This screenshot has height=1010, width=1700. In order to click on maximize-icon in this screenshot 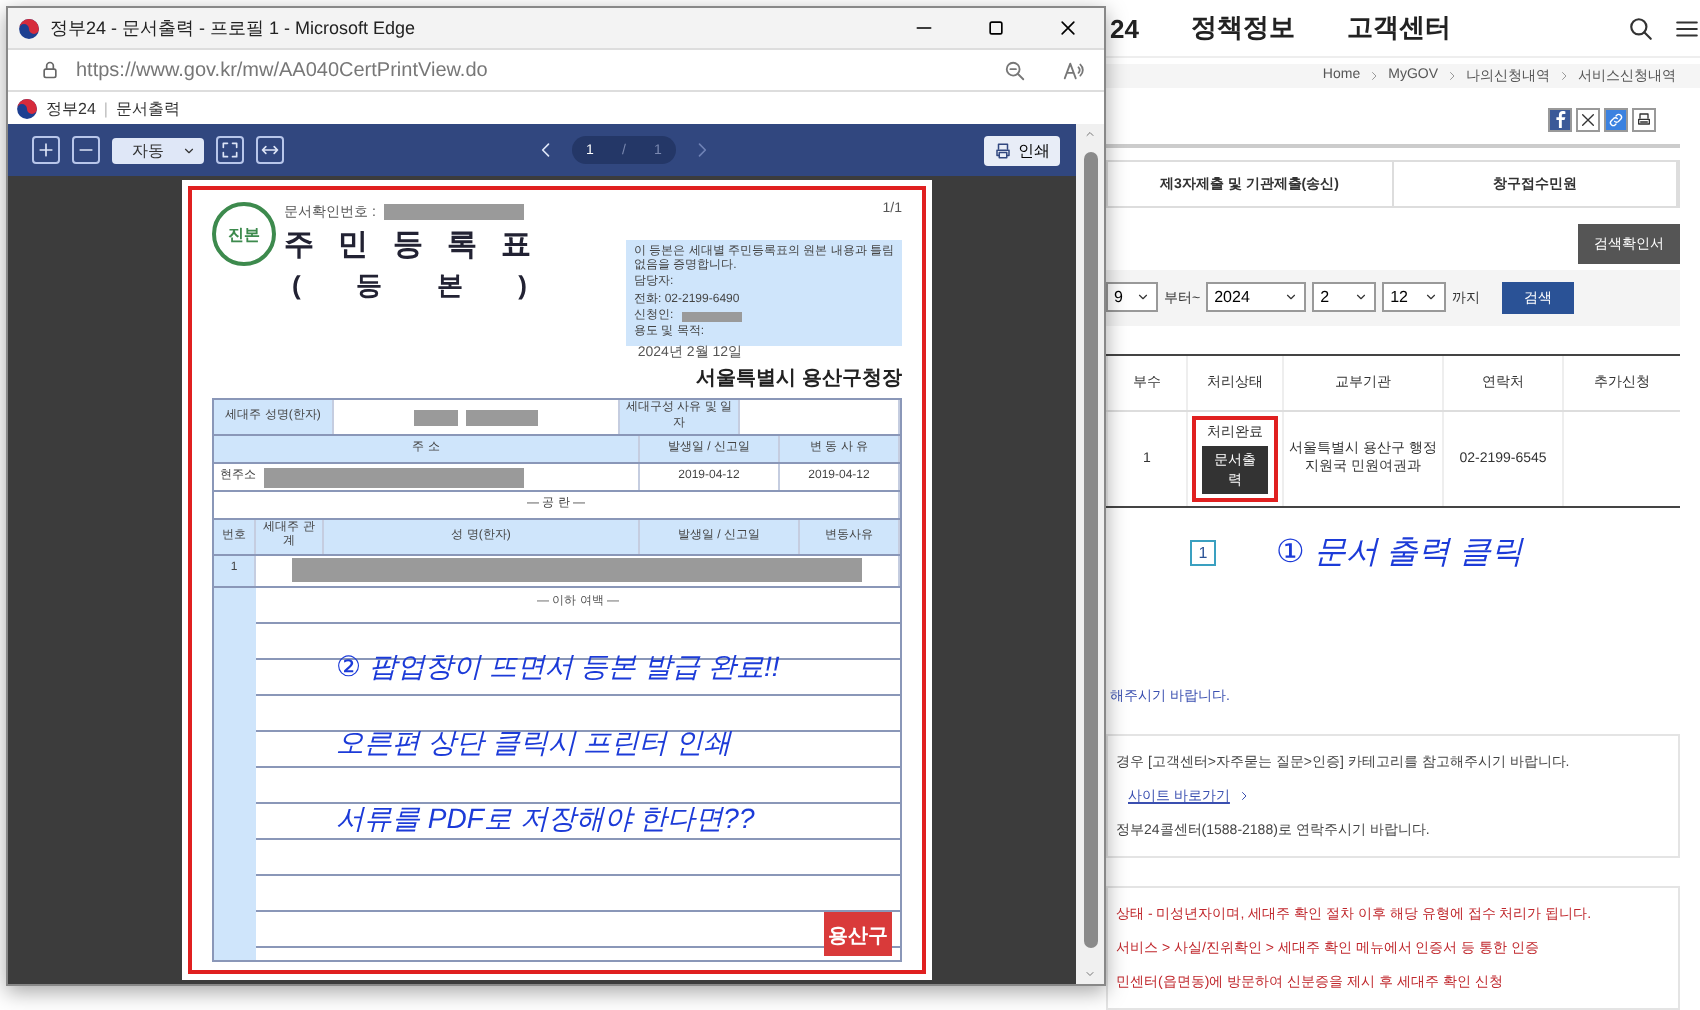, I will do `click(996, 28)`.